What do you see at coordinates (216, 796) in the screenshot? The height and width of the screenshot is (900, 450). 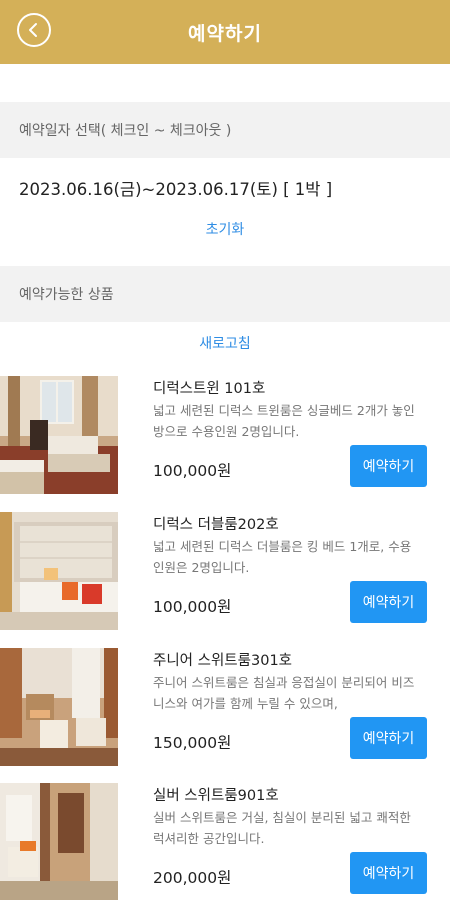 I see `room-name: 실버 스위트룸901호` at bounding box center [216, 796].